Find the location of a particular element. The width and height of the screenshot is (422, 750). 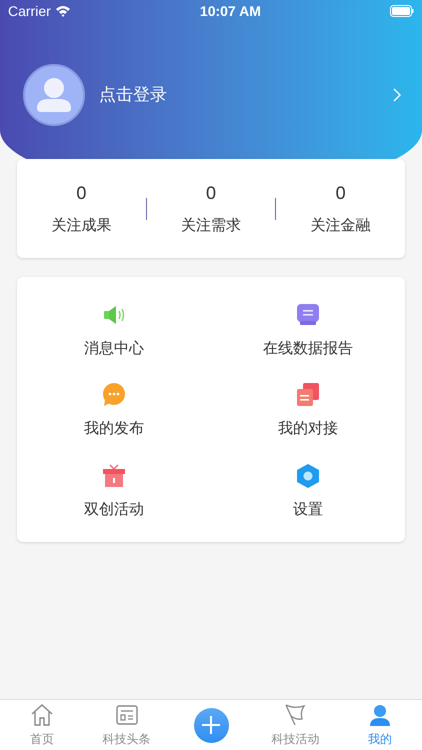

stat-label: 关注成果 is located at coordinates (81, 226).